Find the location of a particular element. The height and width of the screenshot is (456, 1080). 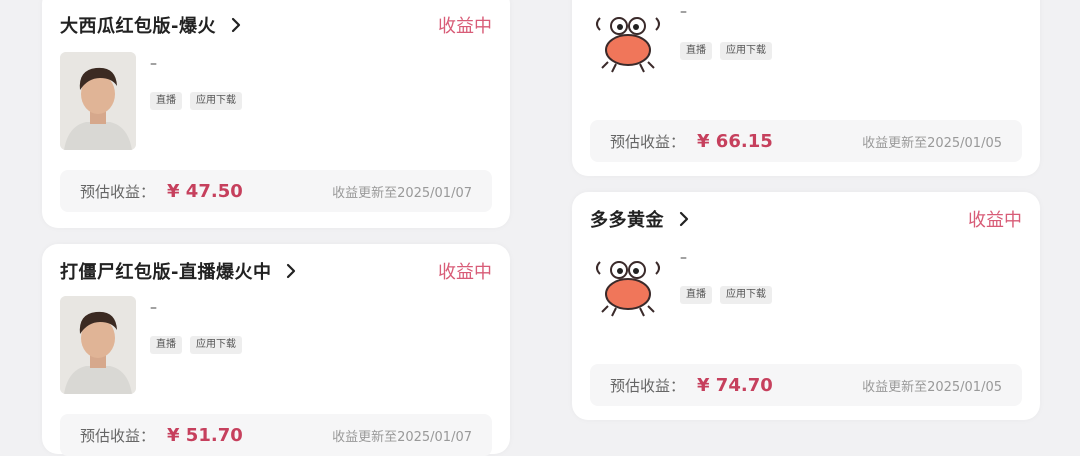

task-title-link: 大西瓜红包版-爆火 is located at coordinates (153, 25).